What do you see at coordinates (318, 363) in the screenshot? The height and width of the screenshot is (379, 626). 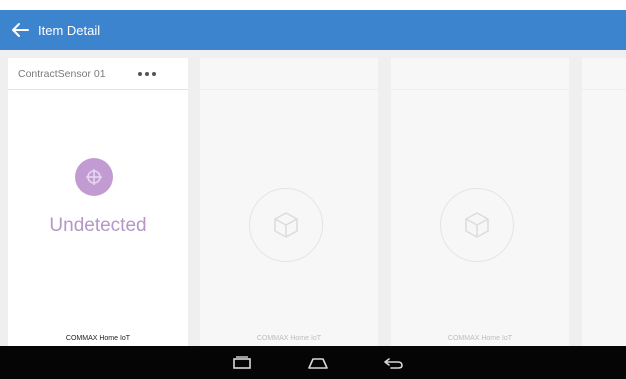 I see `home-icon` at bounding box center [318, 363].